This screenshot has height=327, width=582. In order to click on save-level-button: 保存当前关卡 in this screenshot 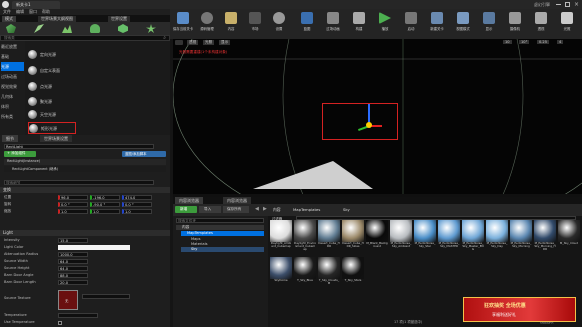, I will do `click(183, 24)`.